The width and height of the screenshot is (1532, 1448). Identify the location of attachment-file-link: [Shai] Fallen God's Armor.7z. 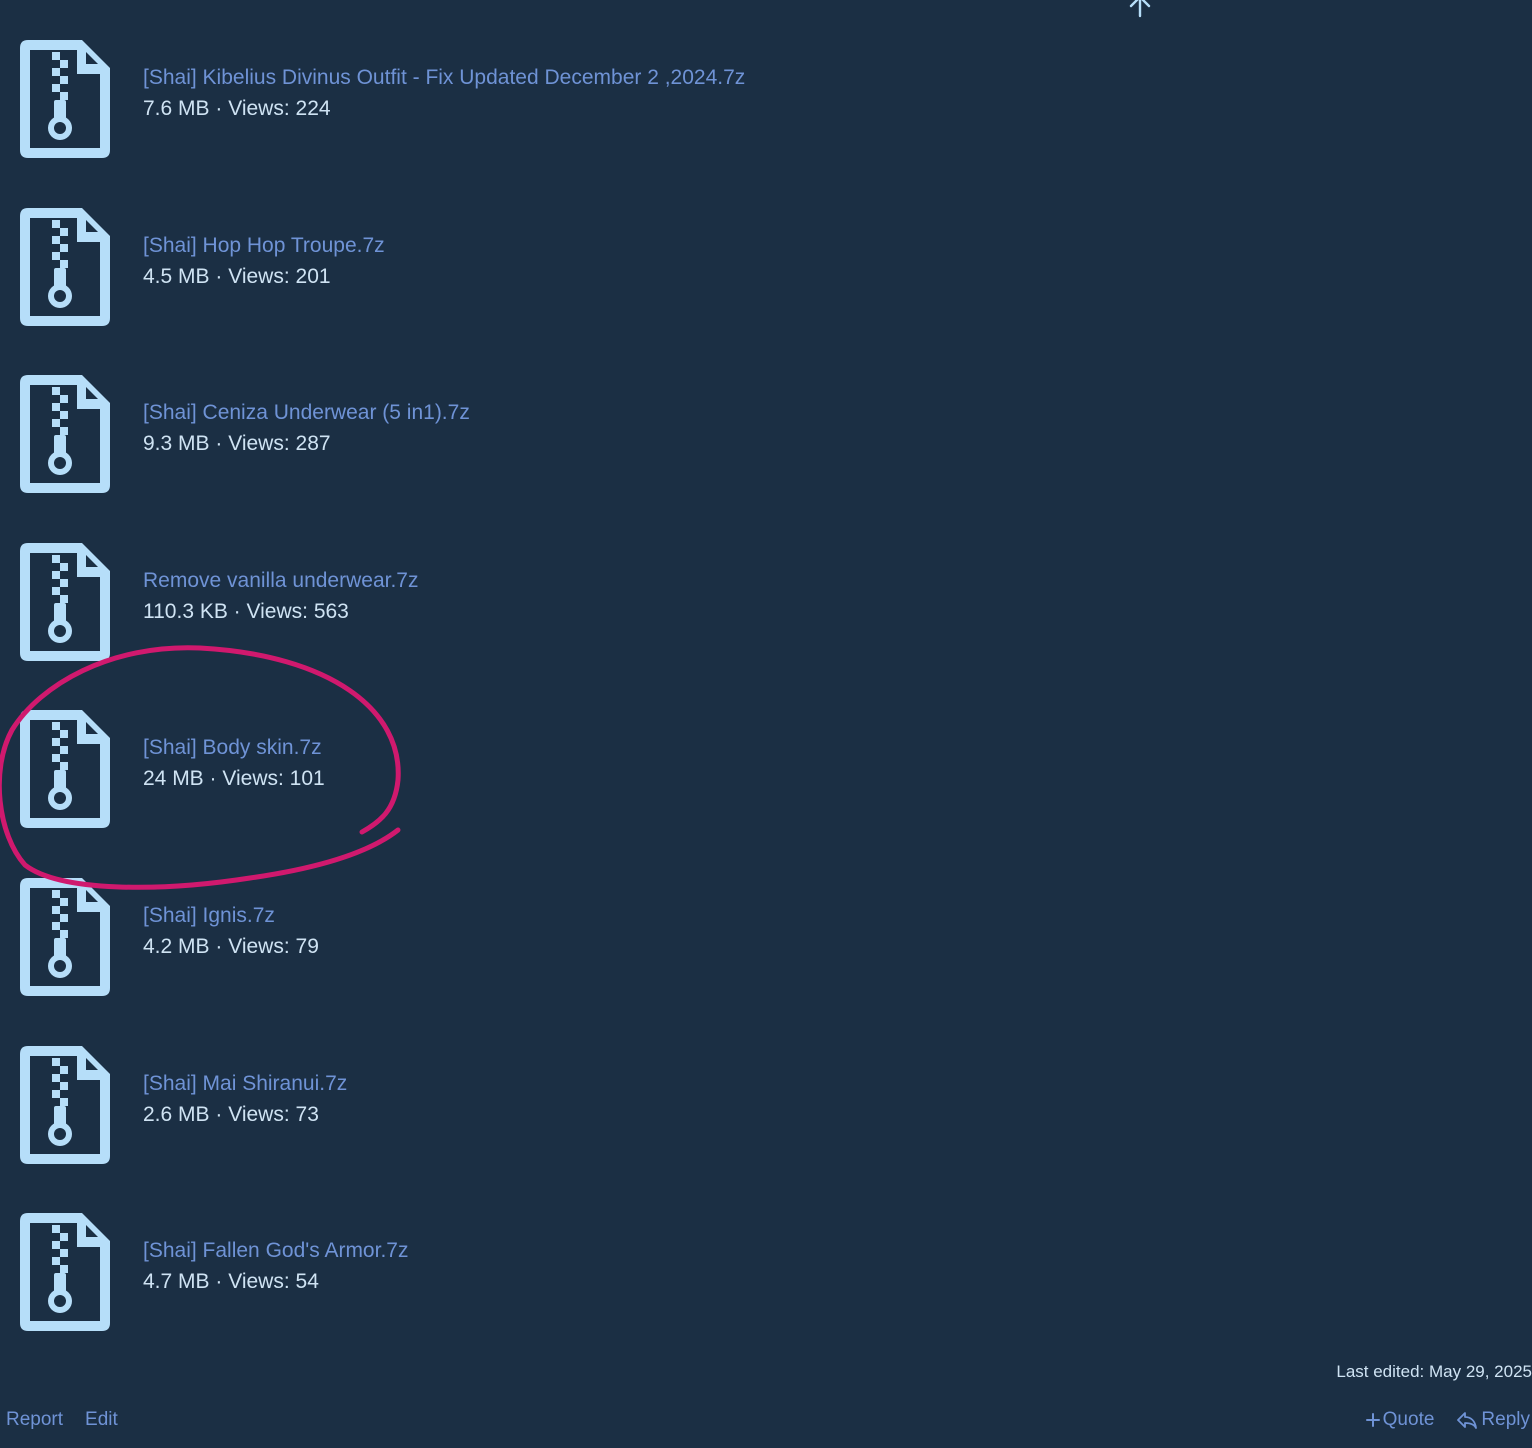
(275, 1251).